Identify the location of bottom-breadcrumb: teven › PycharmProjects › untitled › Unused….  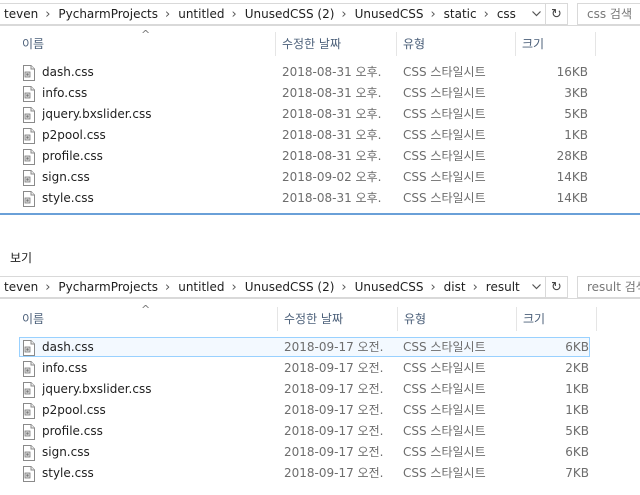
(273, 287).